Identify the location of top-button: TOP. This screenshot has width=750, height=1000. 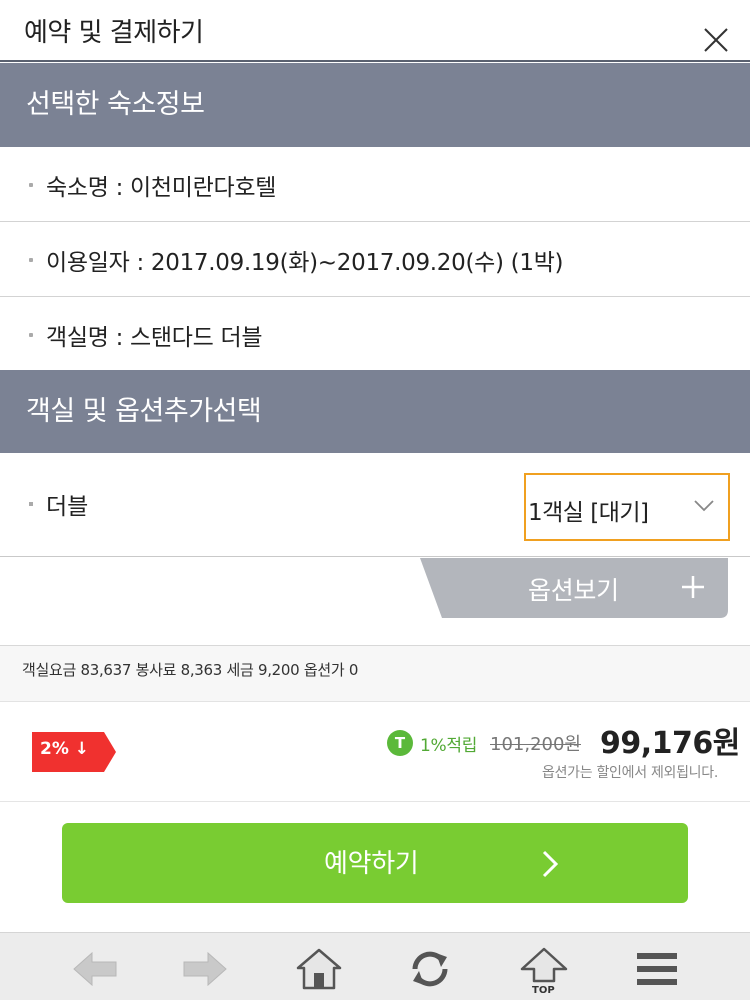
(544, 971).